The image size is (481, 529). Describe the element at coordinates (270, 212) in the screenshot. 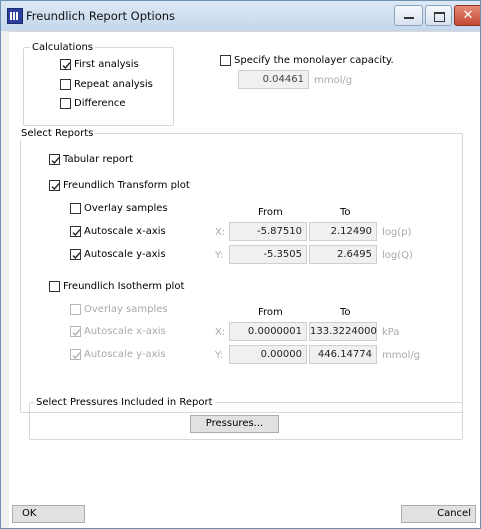

I see `transform-from-header: From` at that location.